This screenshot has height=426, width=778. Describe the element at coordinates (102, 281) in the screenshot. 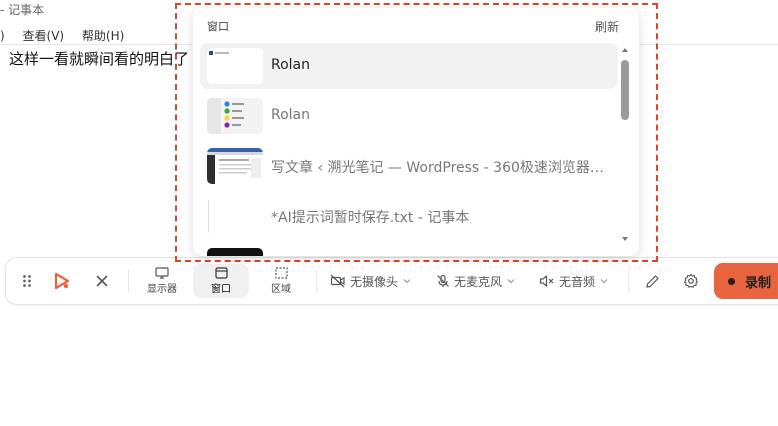

I see `close-icon` at that location.